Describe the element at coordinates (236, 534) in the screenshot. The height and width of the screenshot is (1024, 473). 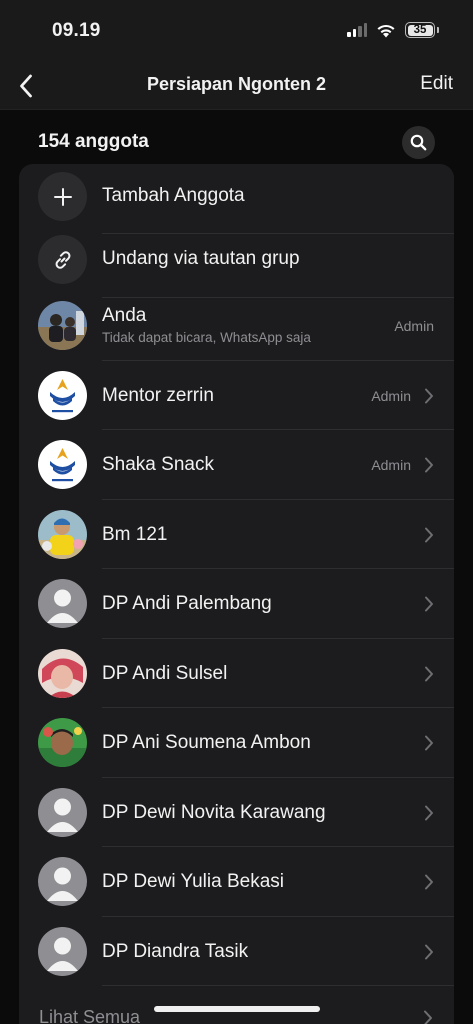
I see `member-row: Bm 121` at that location.